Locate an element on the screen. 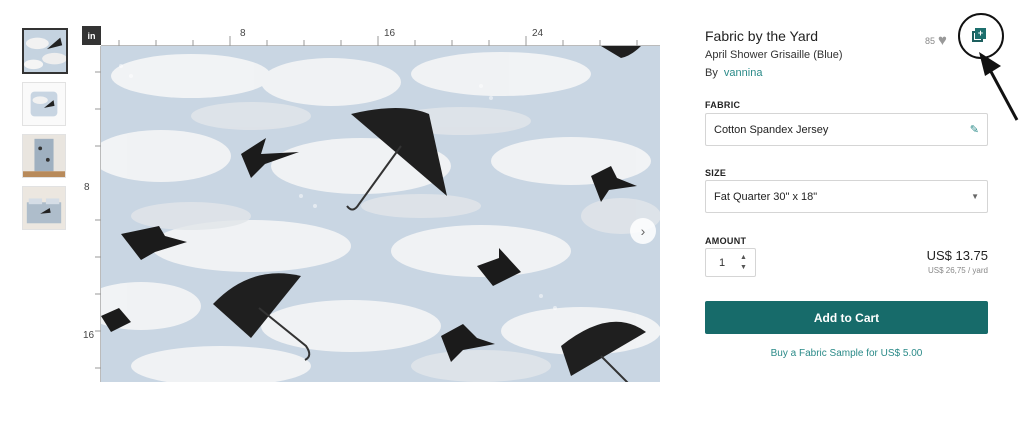 The image size is (1024, 432). size-label: SIZE is located at coordinates (716, 173).